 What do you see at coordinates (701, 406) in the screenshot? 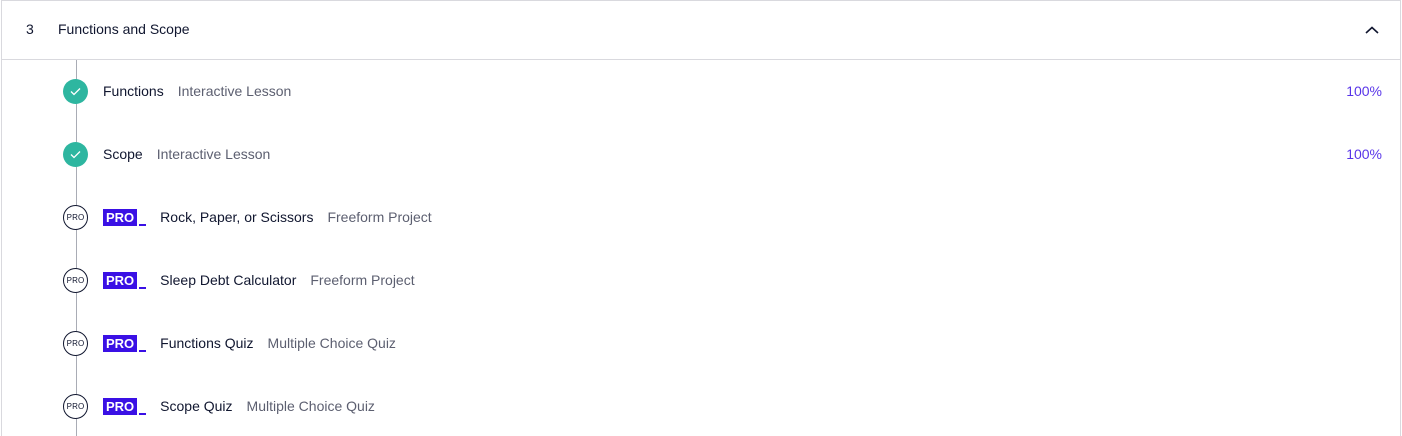
I see `lesson-row: PRO PRO Scope Quiz Multiple Choice Quiz` at bounding box center [701, 406].